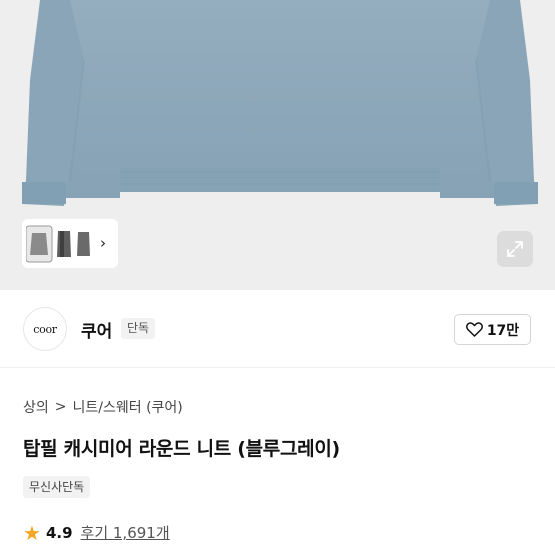 This screenshot has height=555, width=555. I want to click on brand-logo: coor, so click(45, 329).